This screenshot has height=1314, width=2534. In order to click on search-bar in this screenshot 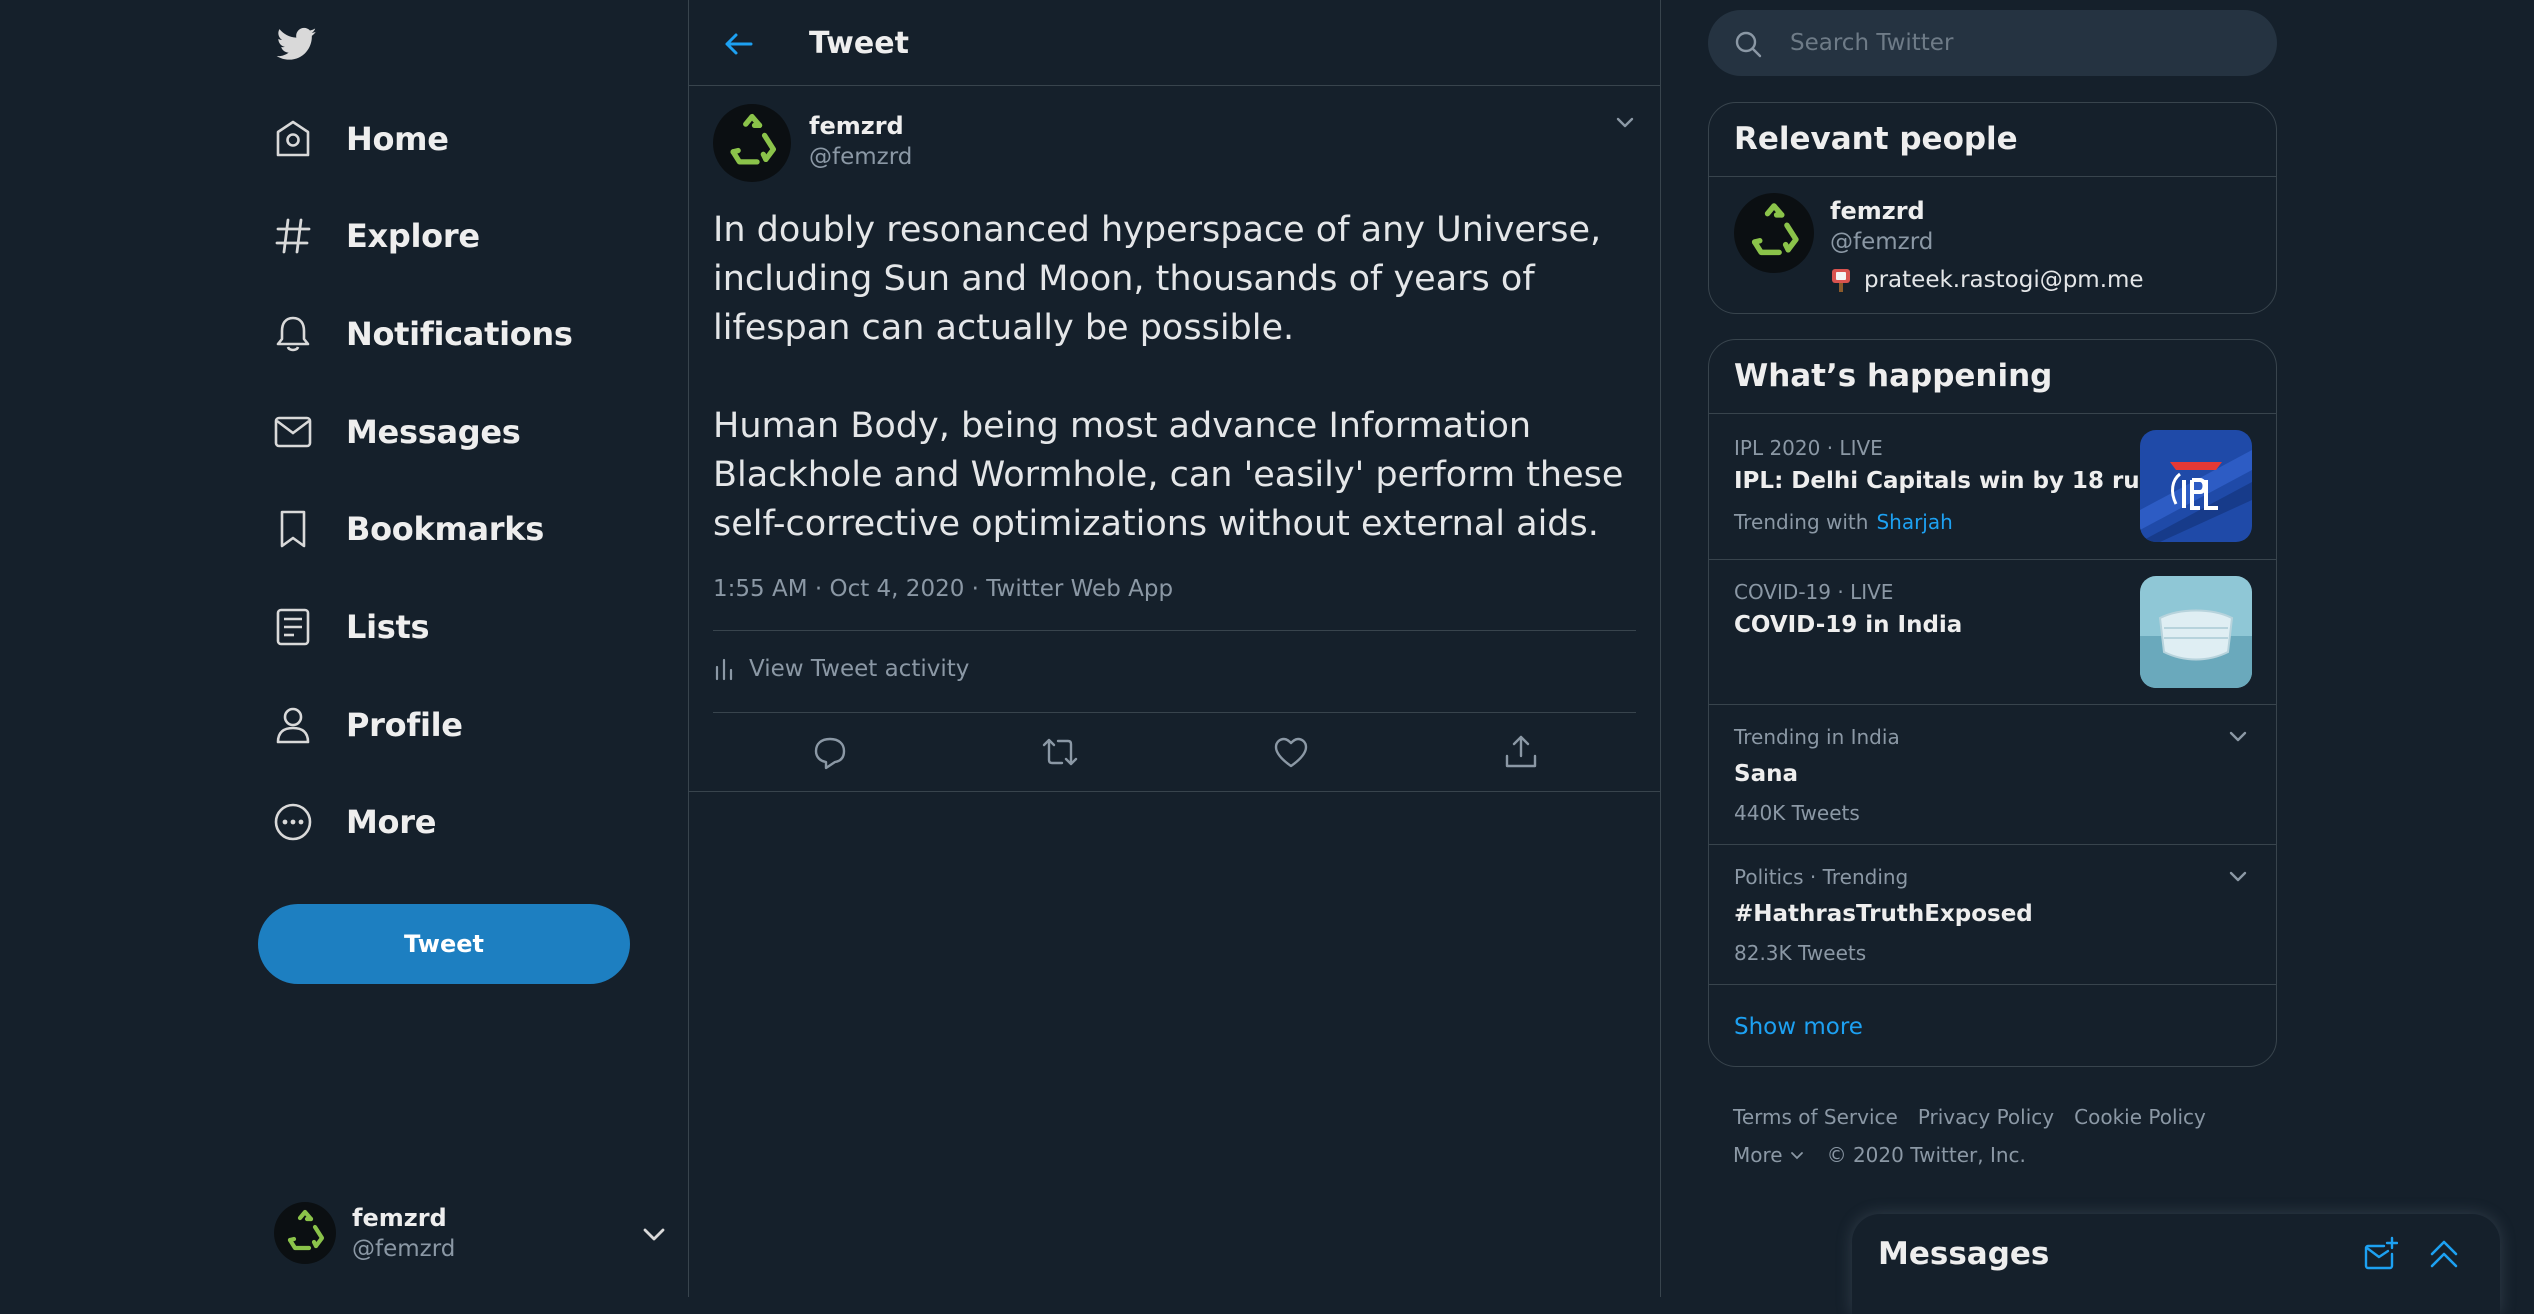, I will do `click(1992, 43)`.